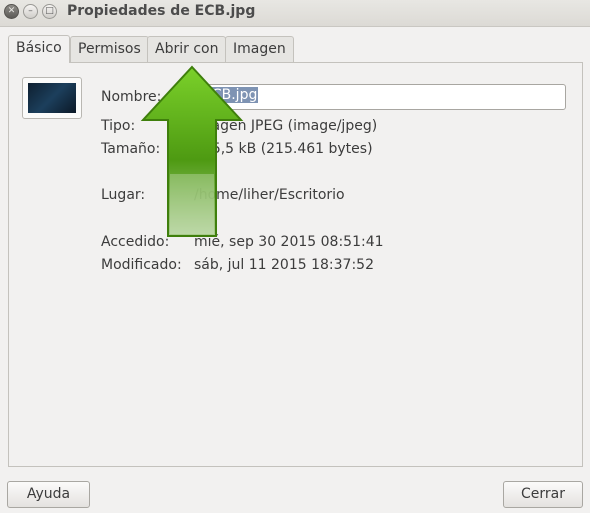 The width and height of the screenshot is (590, 513). Describe the element at coordinates (48, 494) in the screenshot. I see `help-button: Ayuda` at that location.